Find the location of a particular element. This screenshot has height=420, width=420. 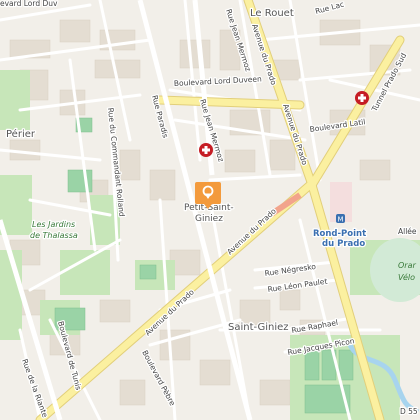

place-saint-giniez: Saint-Giniez is located at coordinates (258, 327).